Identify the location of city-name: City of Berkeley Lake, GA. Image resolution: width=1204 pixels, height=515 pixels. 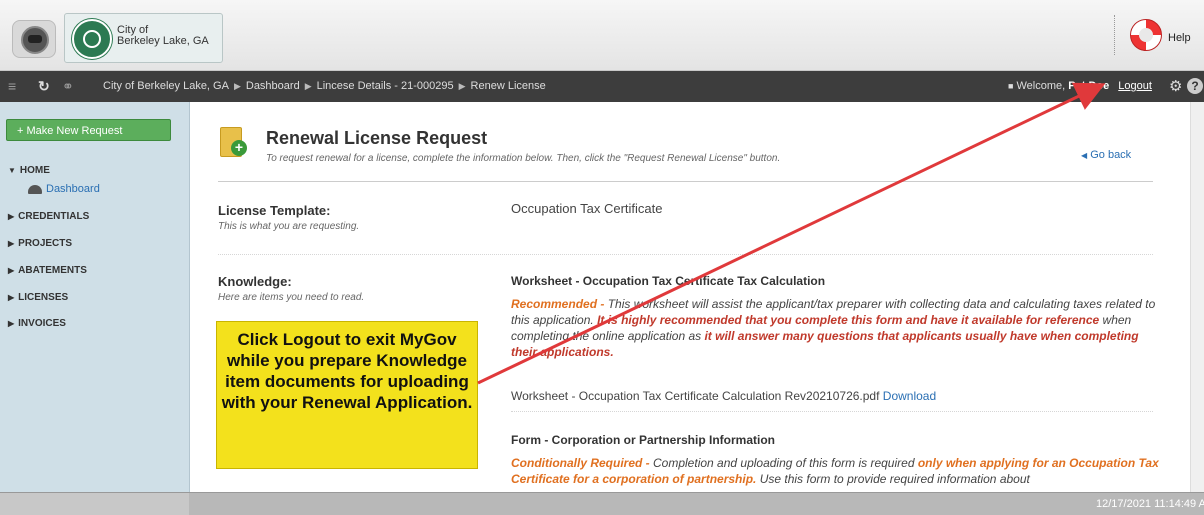
(163, 35).